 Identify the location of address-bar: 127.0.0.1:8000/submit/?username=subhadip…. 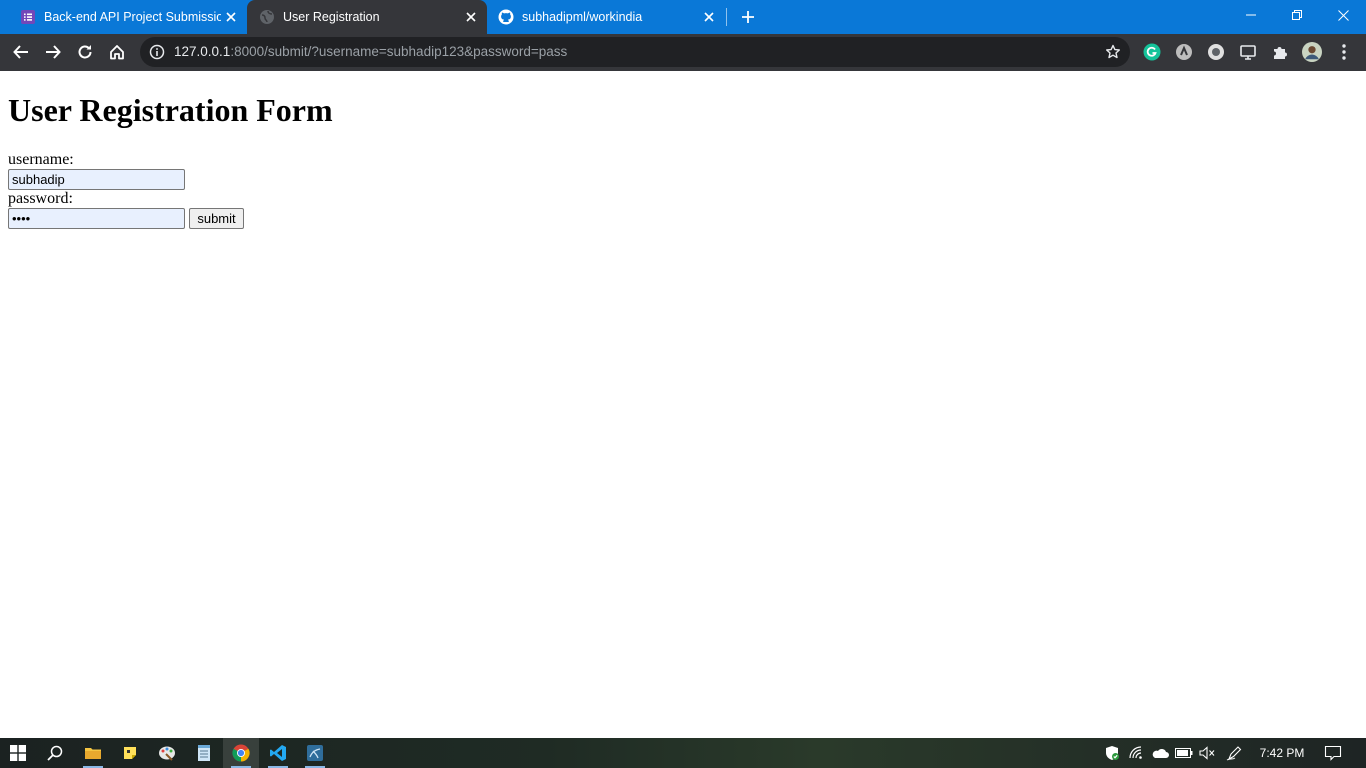
(635, 52).